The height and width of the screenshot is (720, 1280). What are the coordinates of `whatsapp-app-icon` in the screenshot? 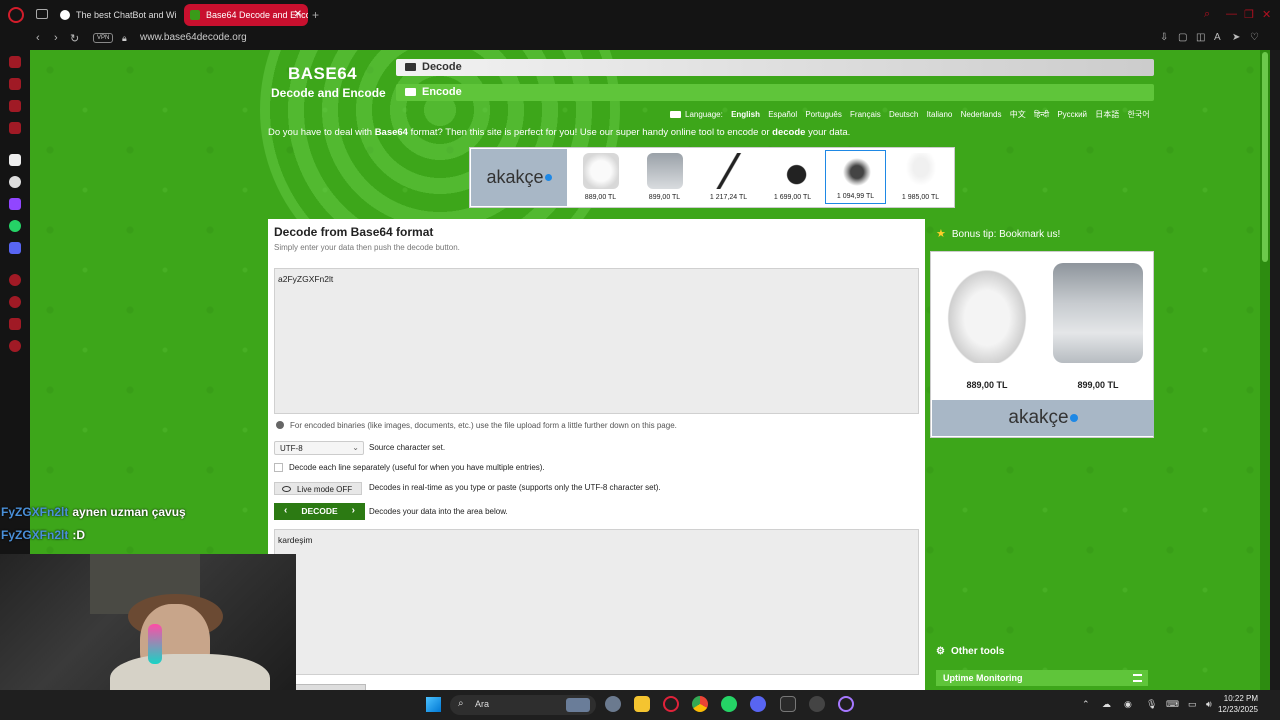 It's located at (729, 704).